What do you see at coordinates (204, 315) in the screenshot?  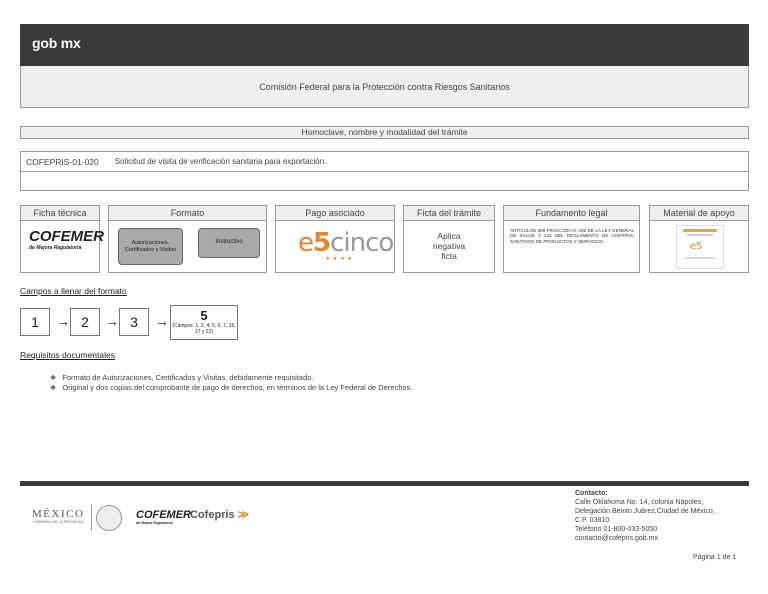 I see `step5-number: 5` at bounding box center [204, 315].